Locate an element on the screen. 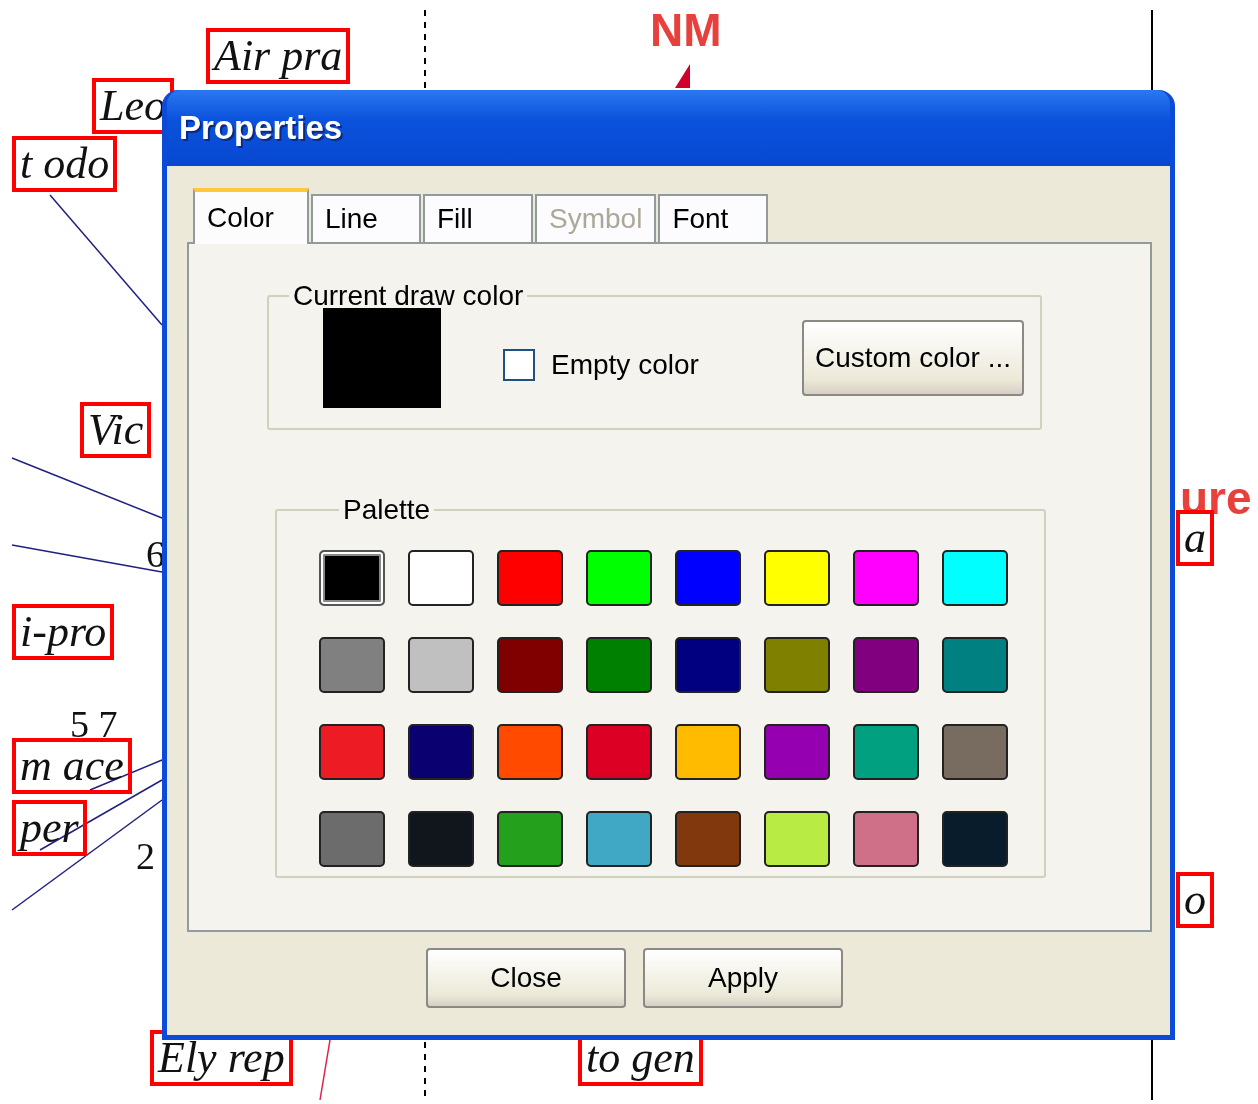  diagram-label: m ace is located at coordinates (72, 766).